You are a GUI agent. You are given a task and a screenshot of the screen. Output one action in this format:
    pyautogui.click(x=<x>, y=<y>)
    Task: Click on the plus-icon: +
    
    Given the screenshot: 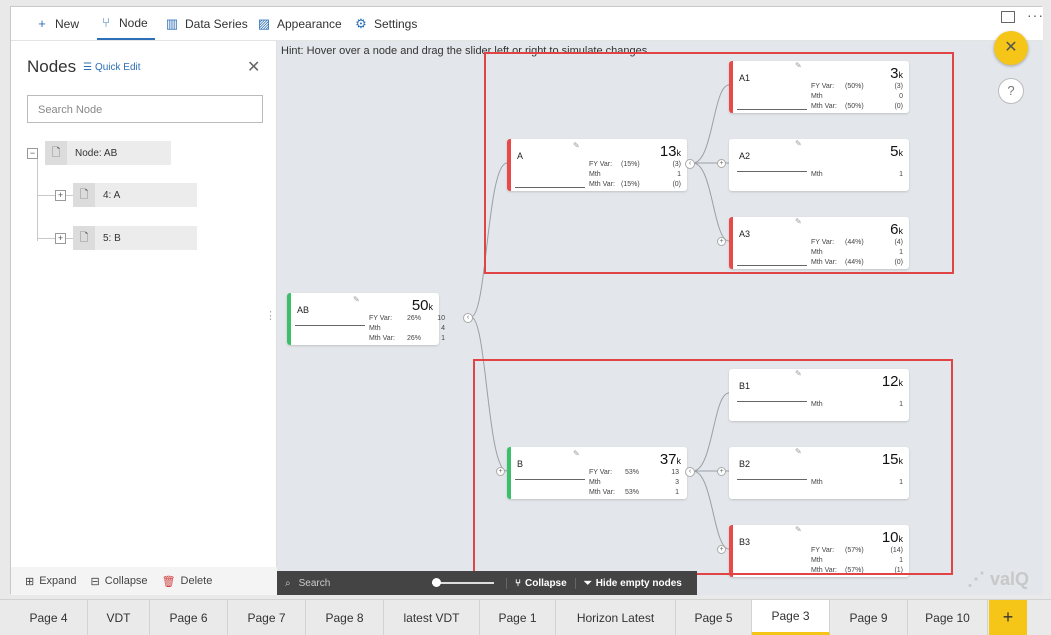 What is the action you would take?
    pyautogui.click(x=42, y=23)
    